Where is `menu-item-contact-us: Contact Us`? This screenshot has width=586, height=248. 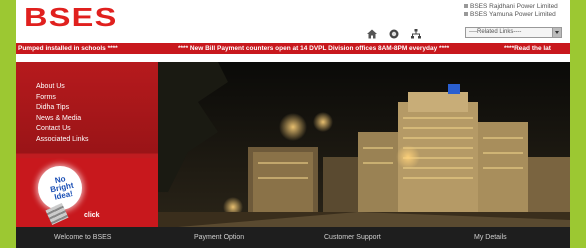
menu-item-contact-us: Contact Us is located at coordinates (62, 129).